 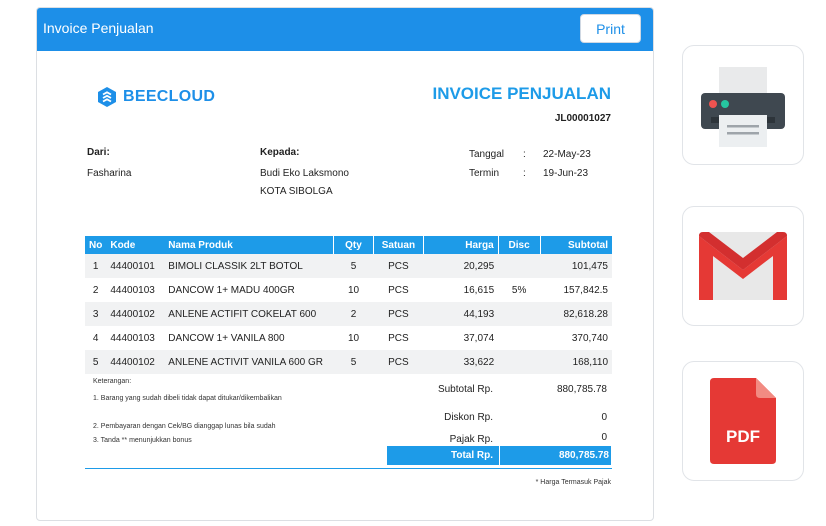 I want to click on notes-title: Keterangan:, so click(x=112, y=381).